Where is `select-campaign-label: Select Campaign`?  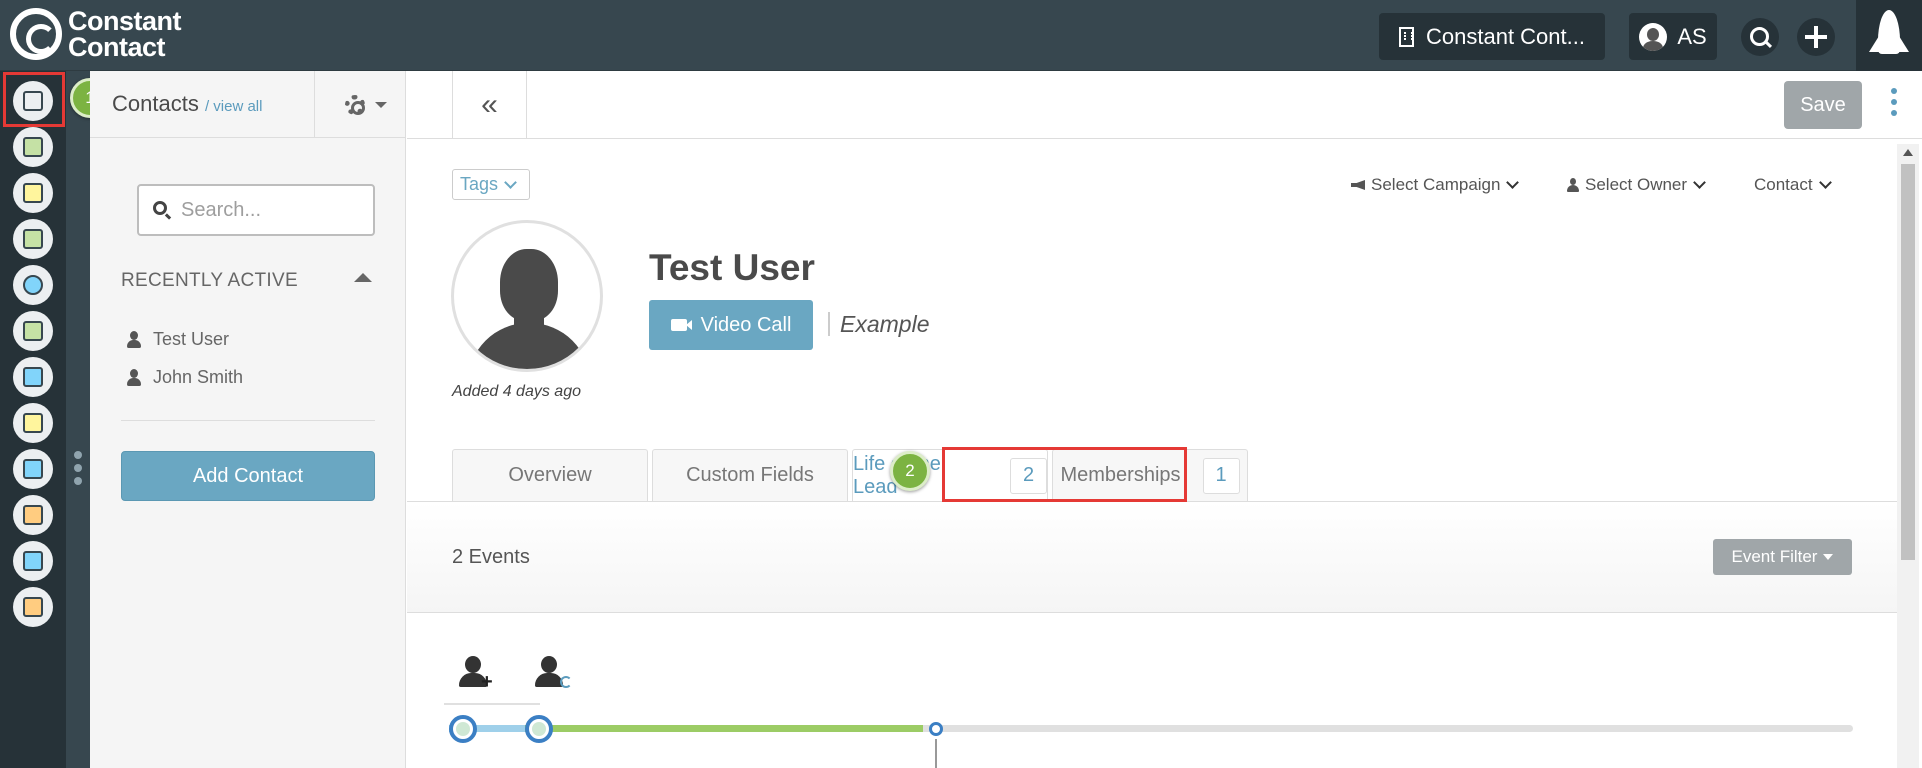 select-campaign-label: Select Campaign is located at coordinates (1436, 184).